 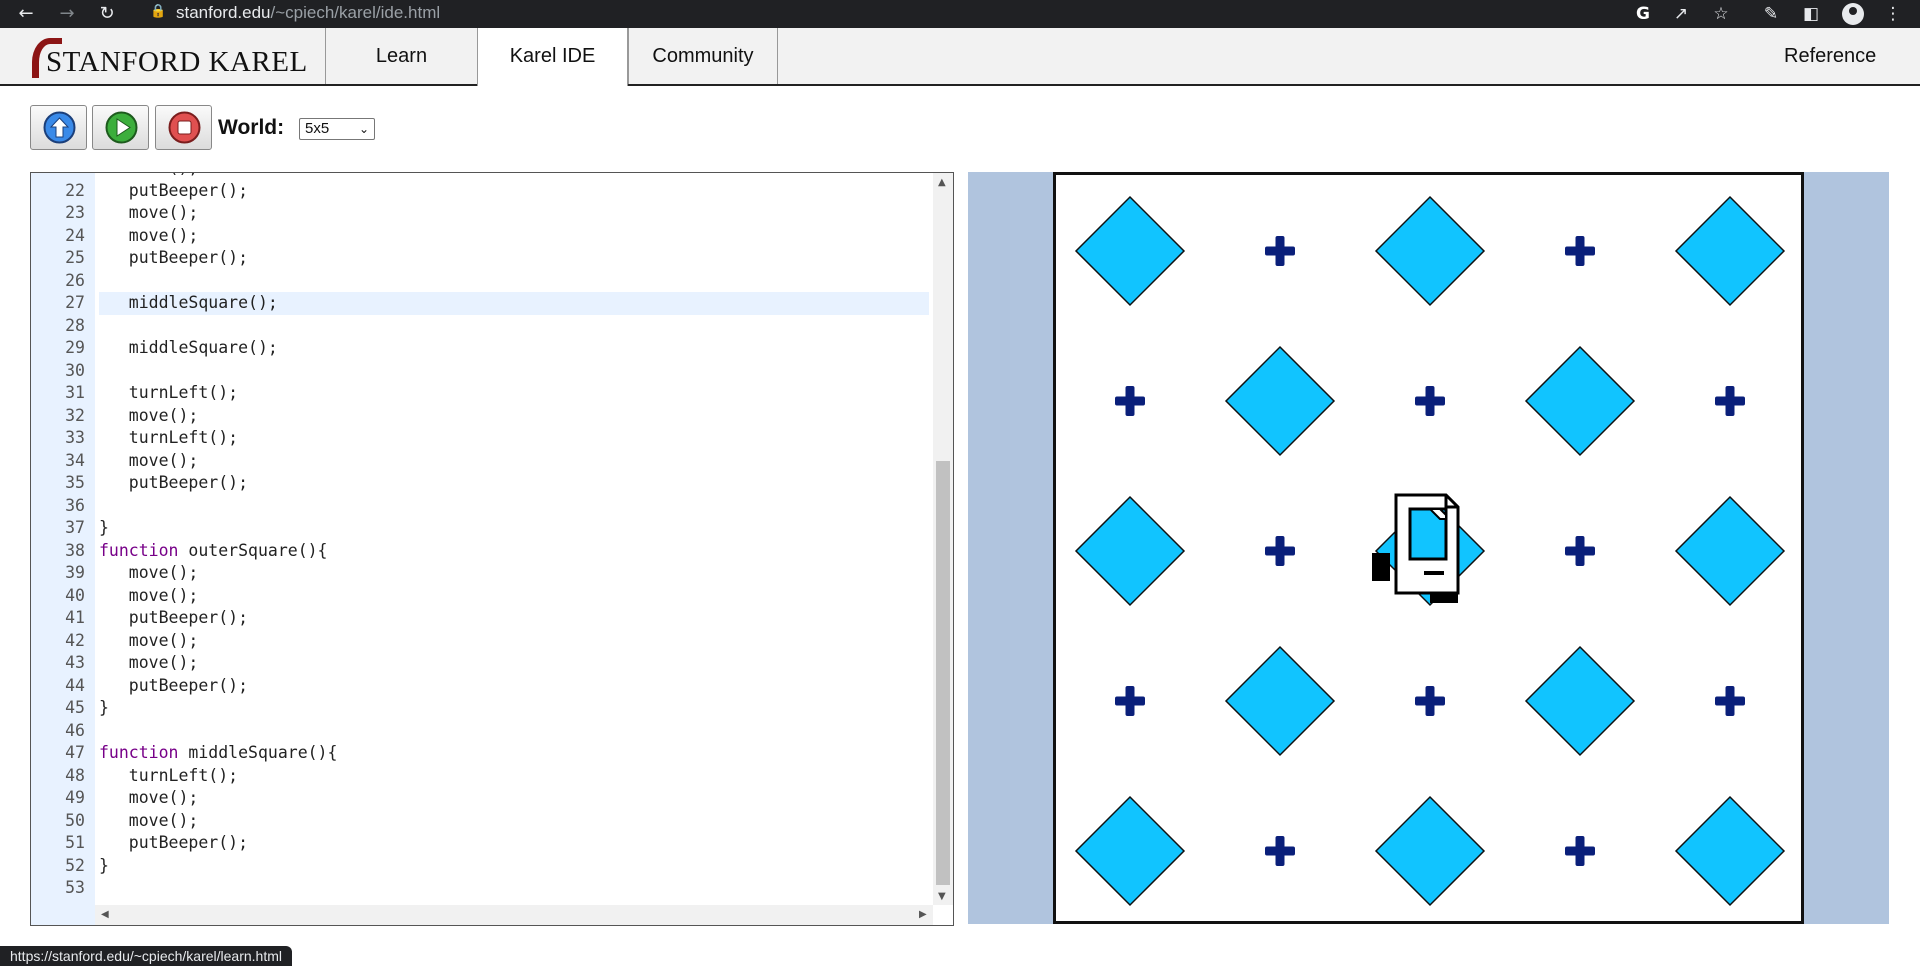 I want to click on code-line: 39 move();, so click(x=481, y=573).